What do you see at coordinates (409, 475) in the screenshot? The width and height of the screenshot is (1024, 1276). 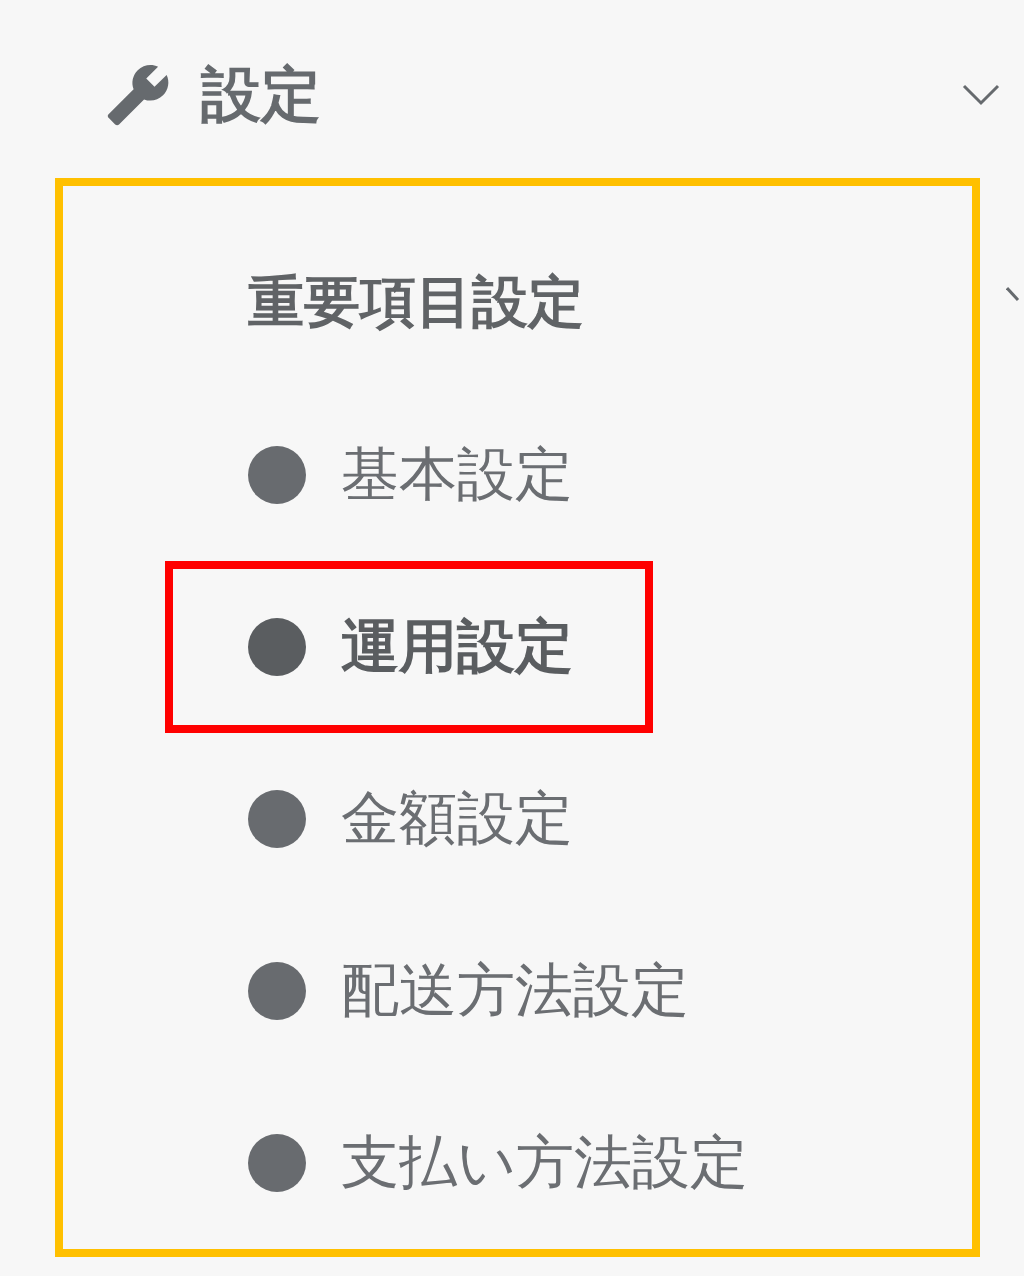 I see `menu-item: 基本設定` at bounding box center [409, 475].